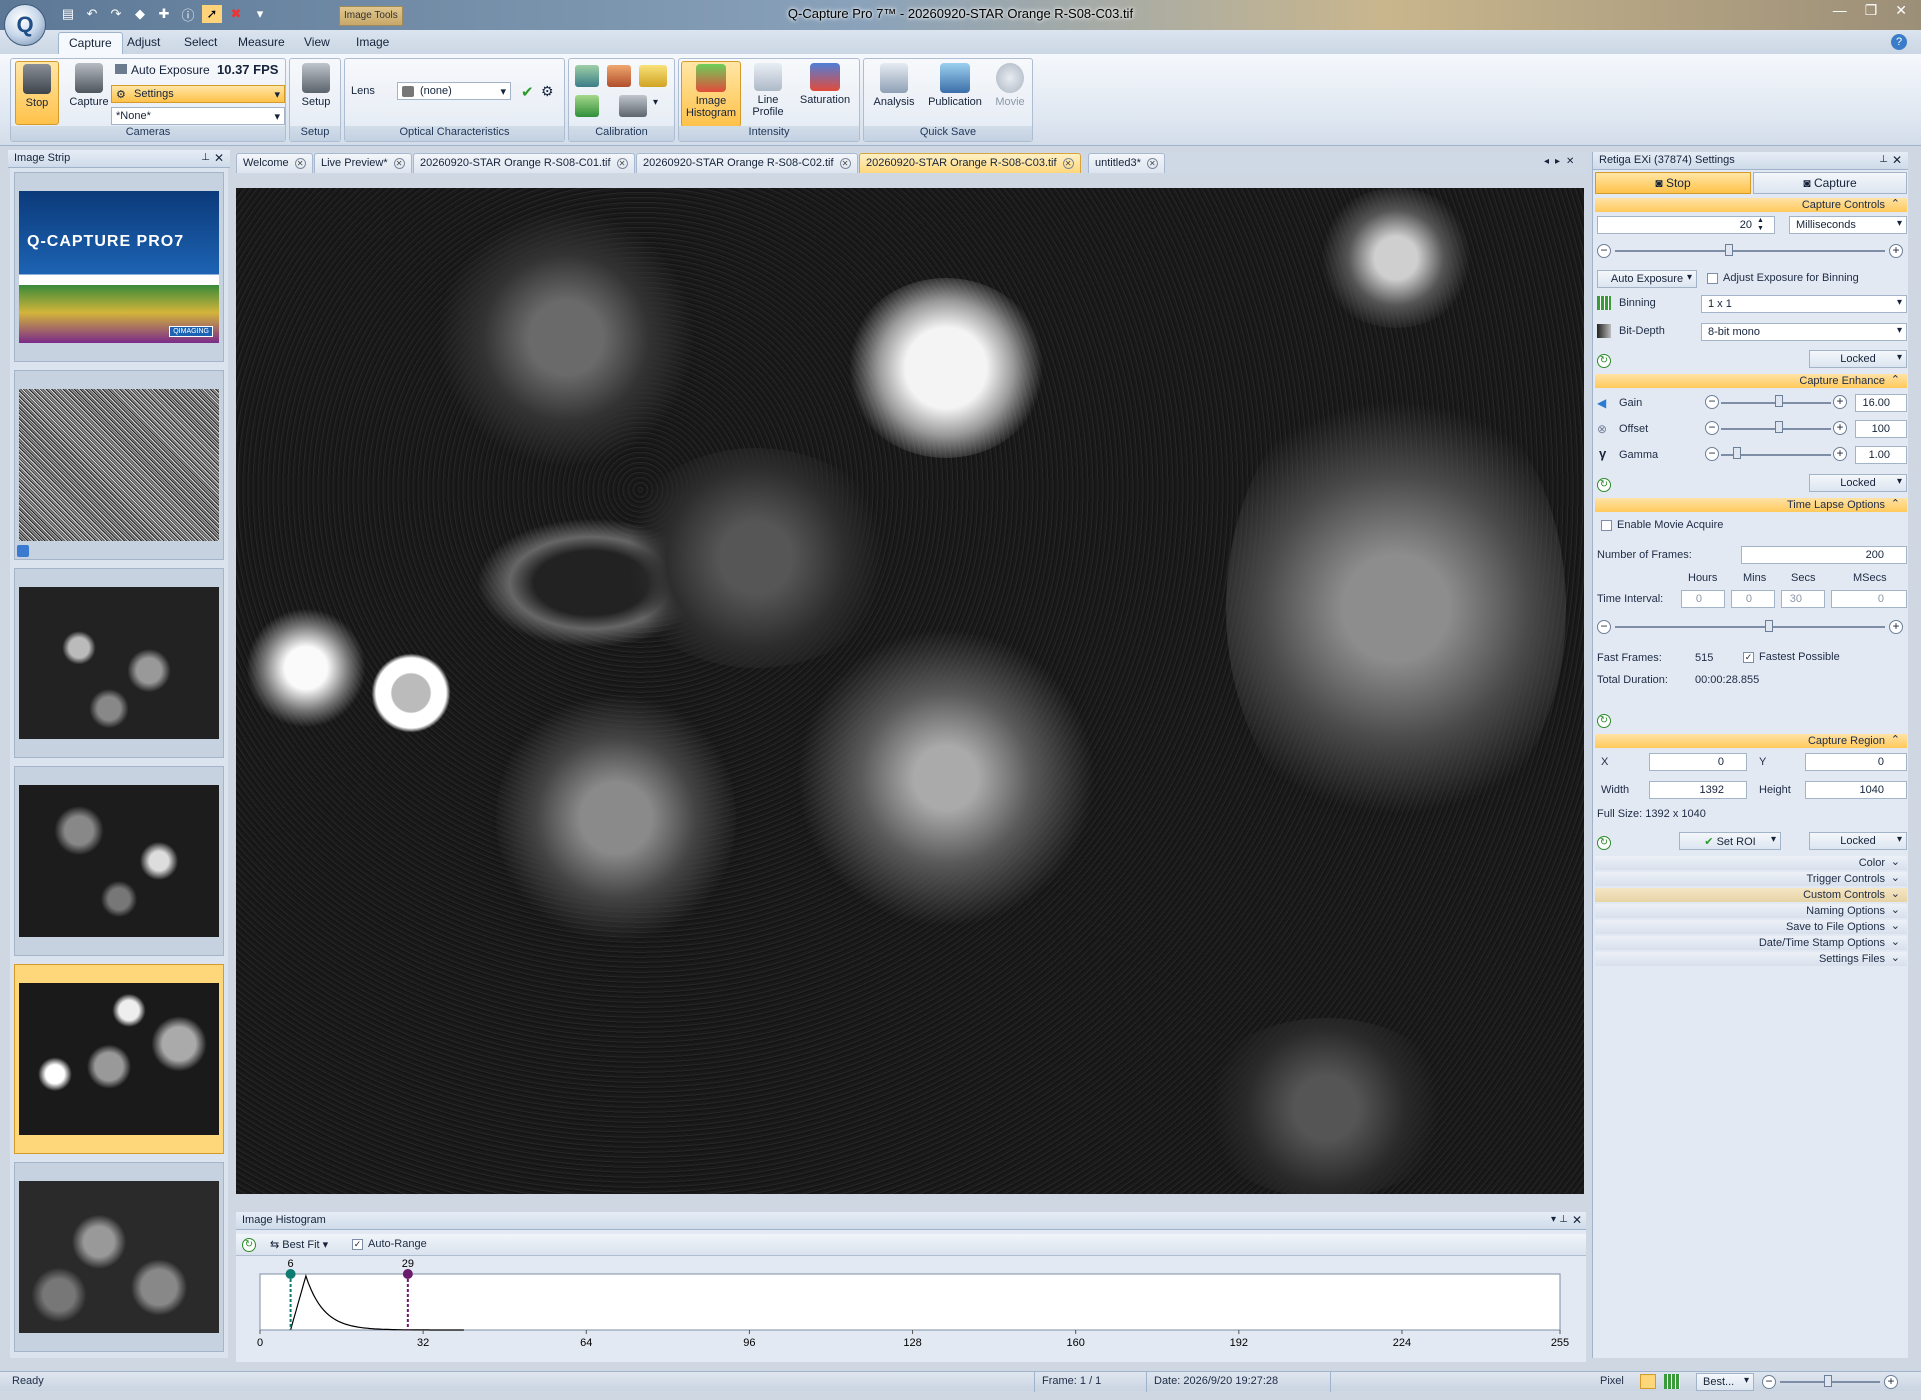 This screenshot has width=1921, height=1400. Describe the element at coordinates (1896, 627) in the screenshot. I see `interval-increase-icon: +` at that location.